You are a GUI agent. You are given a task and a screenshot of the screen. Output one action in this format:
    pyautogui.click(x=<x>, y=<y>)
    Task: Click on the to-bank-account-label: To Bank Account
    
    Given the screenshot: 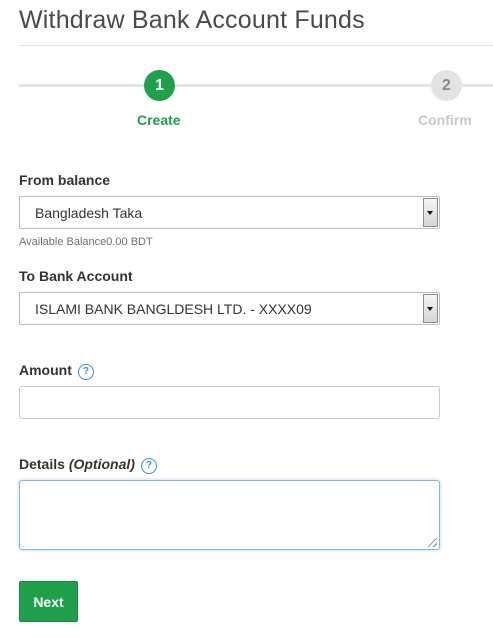 What is the action you would take?
    pyautogui.click(x=76, y=276)
    